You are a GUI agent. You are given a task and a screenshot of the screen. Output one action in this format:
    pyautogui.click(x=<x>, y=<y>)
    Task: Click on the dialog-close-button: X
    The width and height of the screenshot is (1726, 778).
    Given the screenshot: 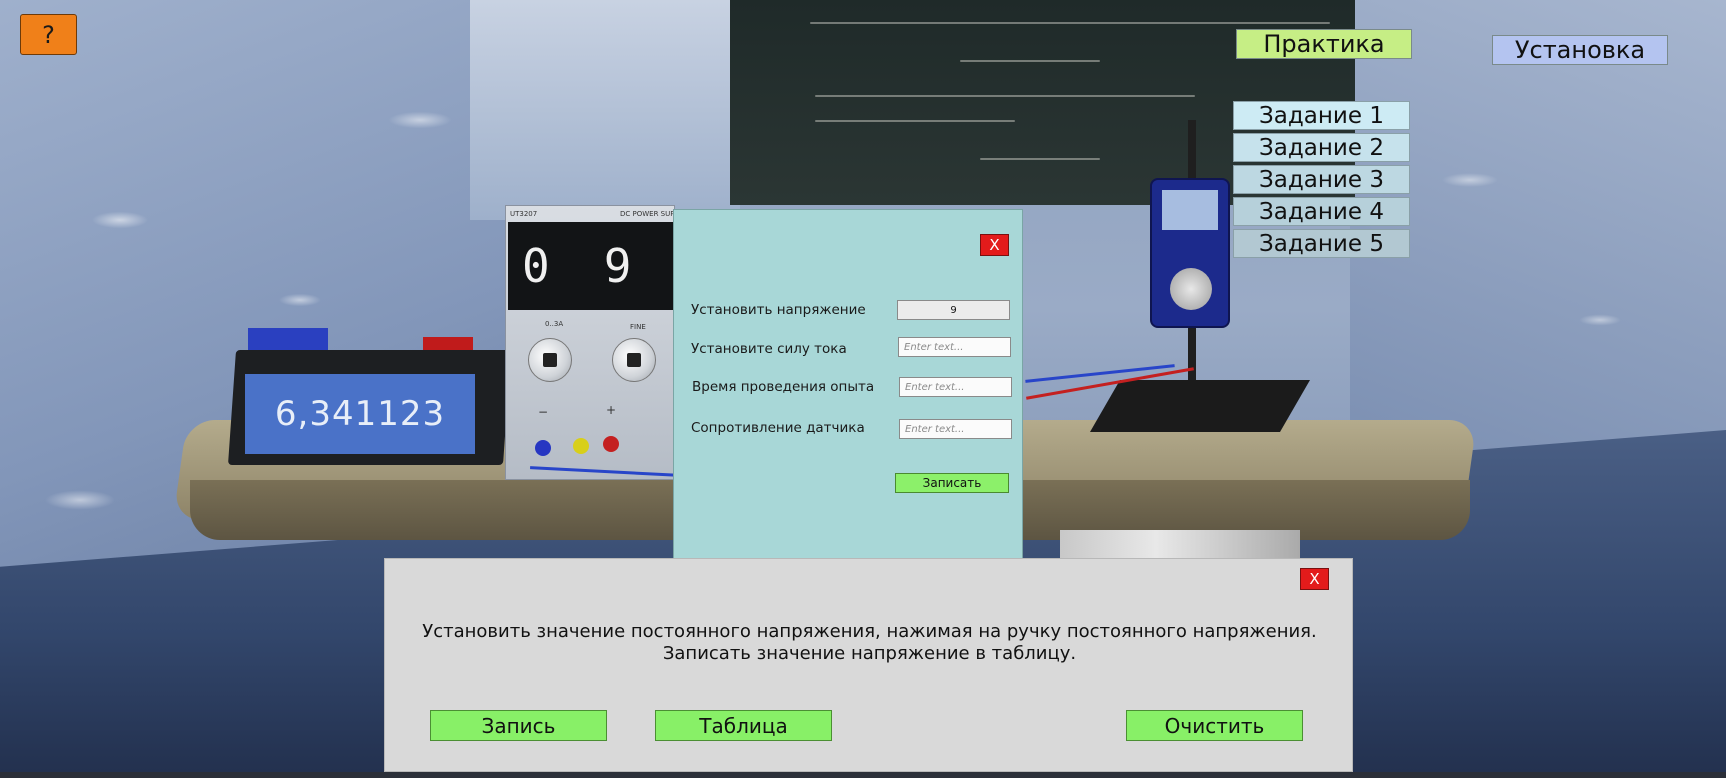 What is the action you would take?
    pyautogui.click(x=994, y=245)
    